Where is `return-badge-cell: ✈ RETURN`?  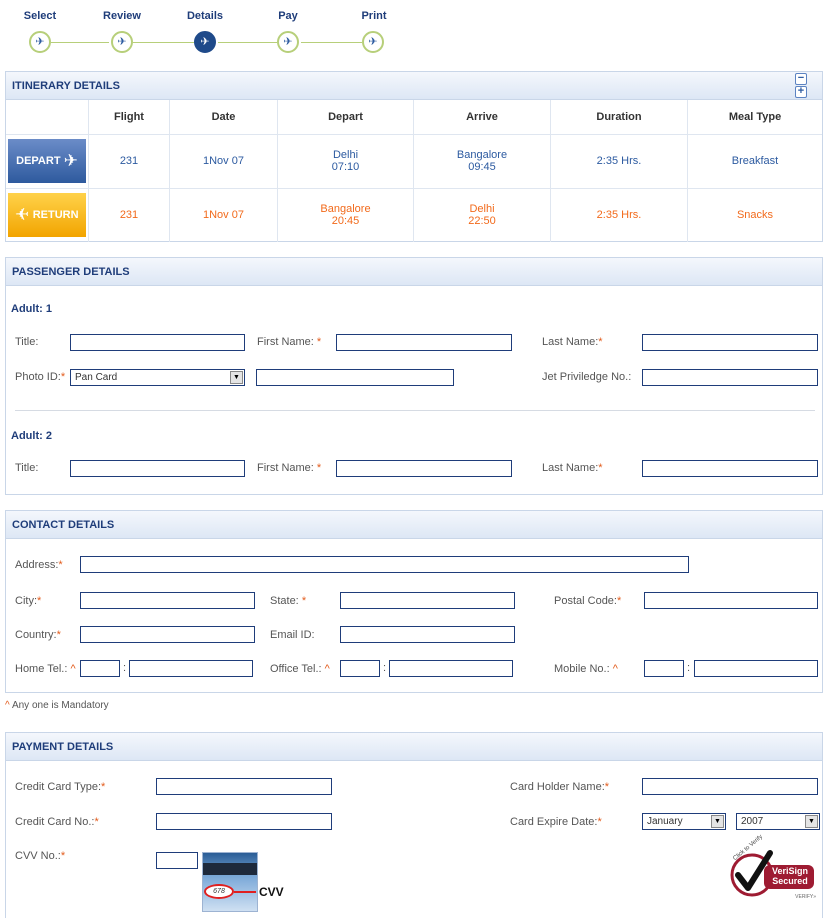 return-badge-cell: ✈ RETURN is located at coordinates (47, 214).